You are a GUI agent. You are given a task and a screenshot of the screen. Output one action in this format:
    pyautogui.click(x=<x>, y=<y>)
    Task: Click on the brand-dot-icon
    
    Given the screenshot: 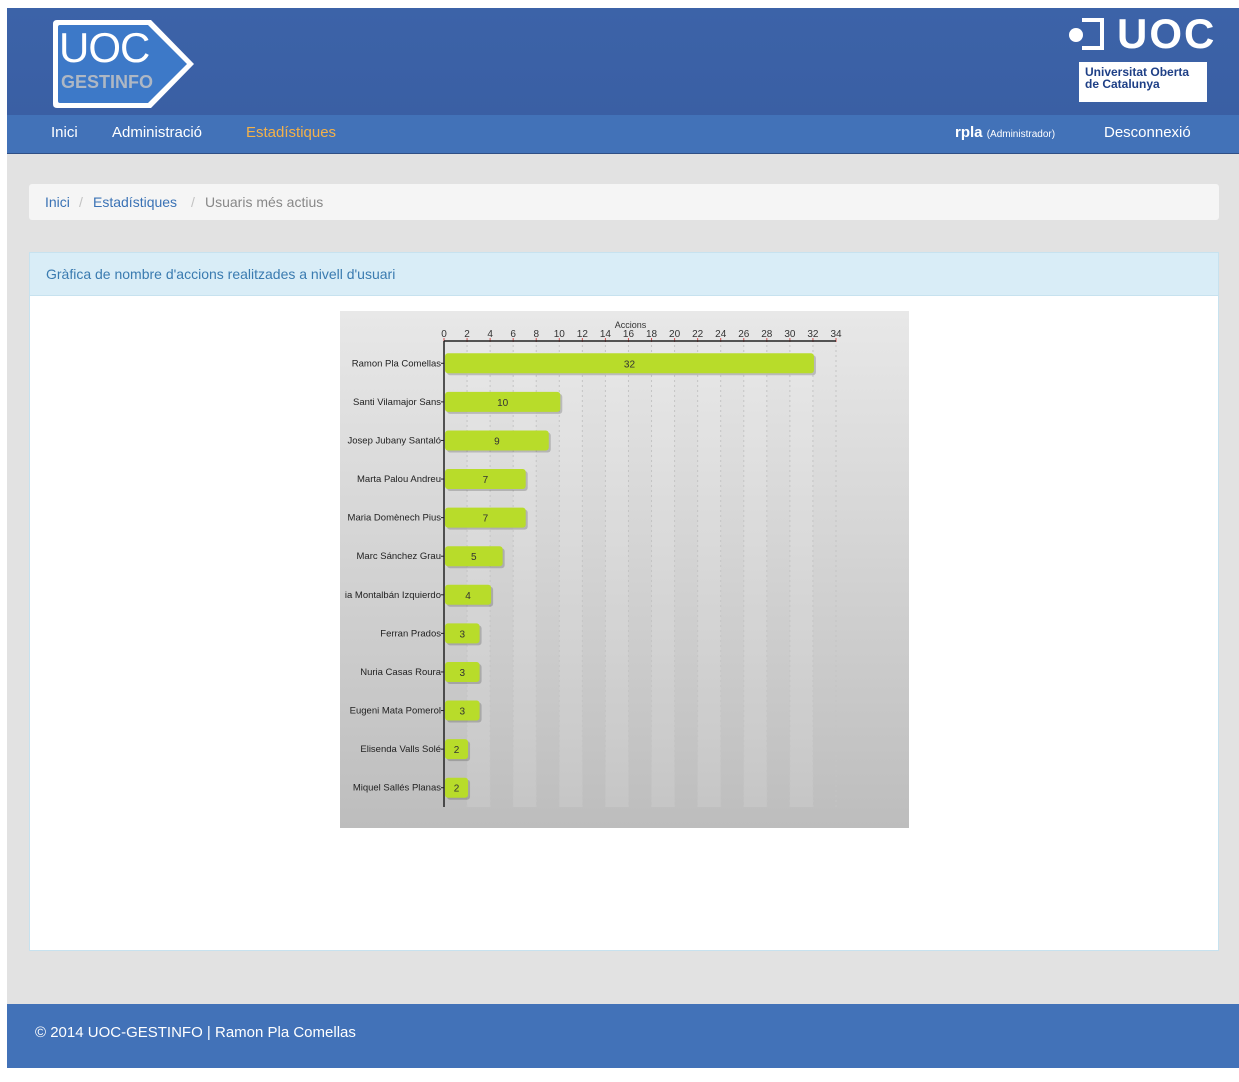 What is the action you would take?
    pyautogui.click(x=1076, y=35)
    